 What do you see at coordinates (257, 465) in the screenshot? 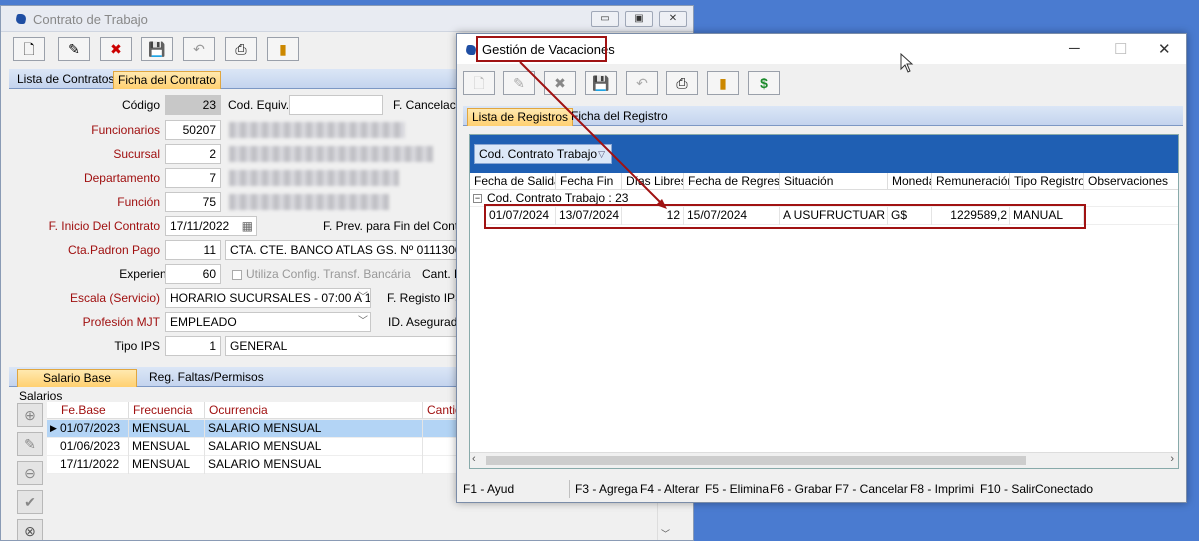
I see `table-row: 17/11/2022 MENSUAL SALARIO MENSUAL` at bounding box center [257, 465].